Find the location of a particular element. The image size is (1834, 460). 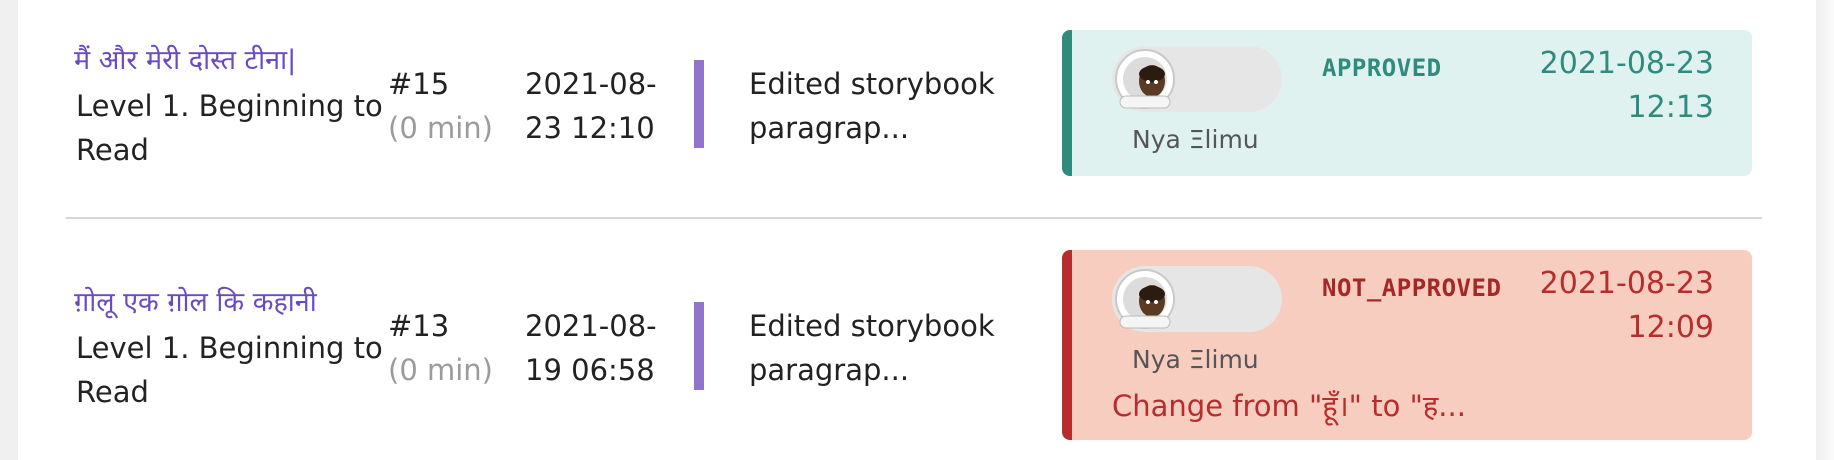

story-title-link: मैं और मेरी दोस्त टीना| is located at coordinates (224, 61).